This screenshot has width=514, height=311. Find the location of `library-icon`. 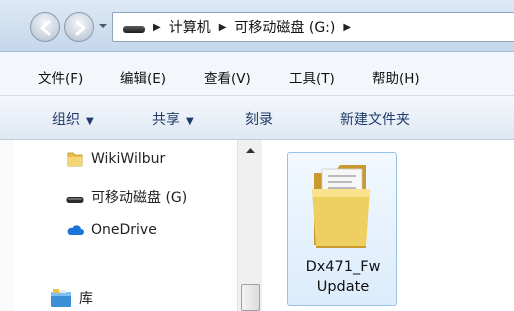

library-icon is located at coordinates (61, 298).